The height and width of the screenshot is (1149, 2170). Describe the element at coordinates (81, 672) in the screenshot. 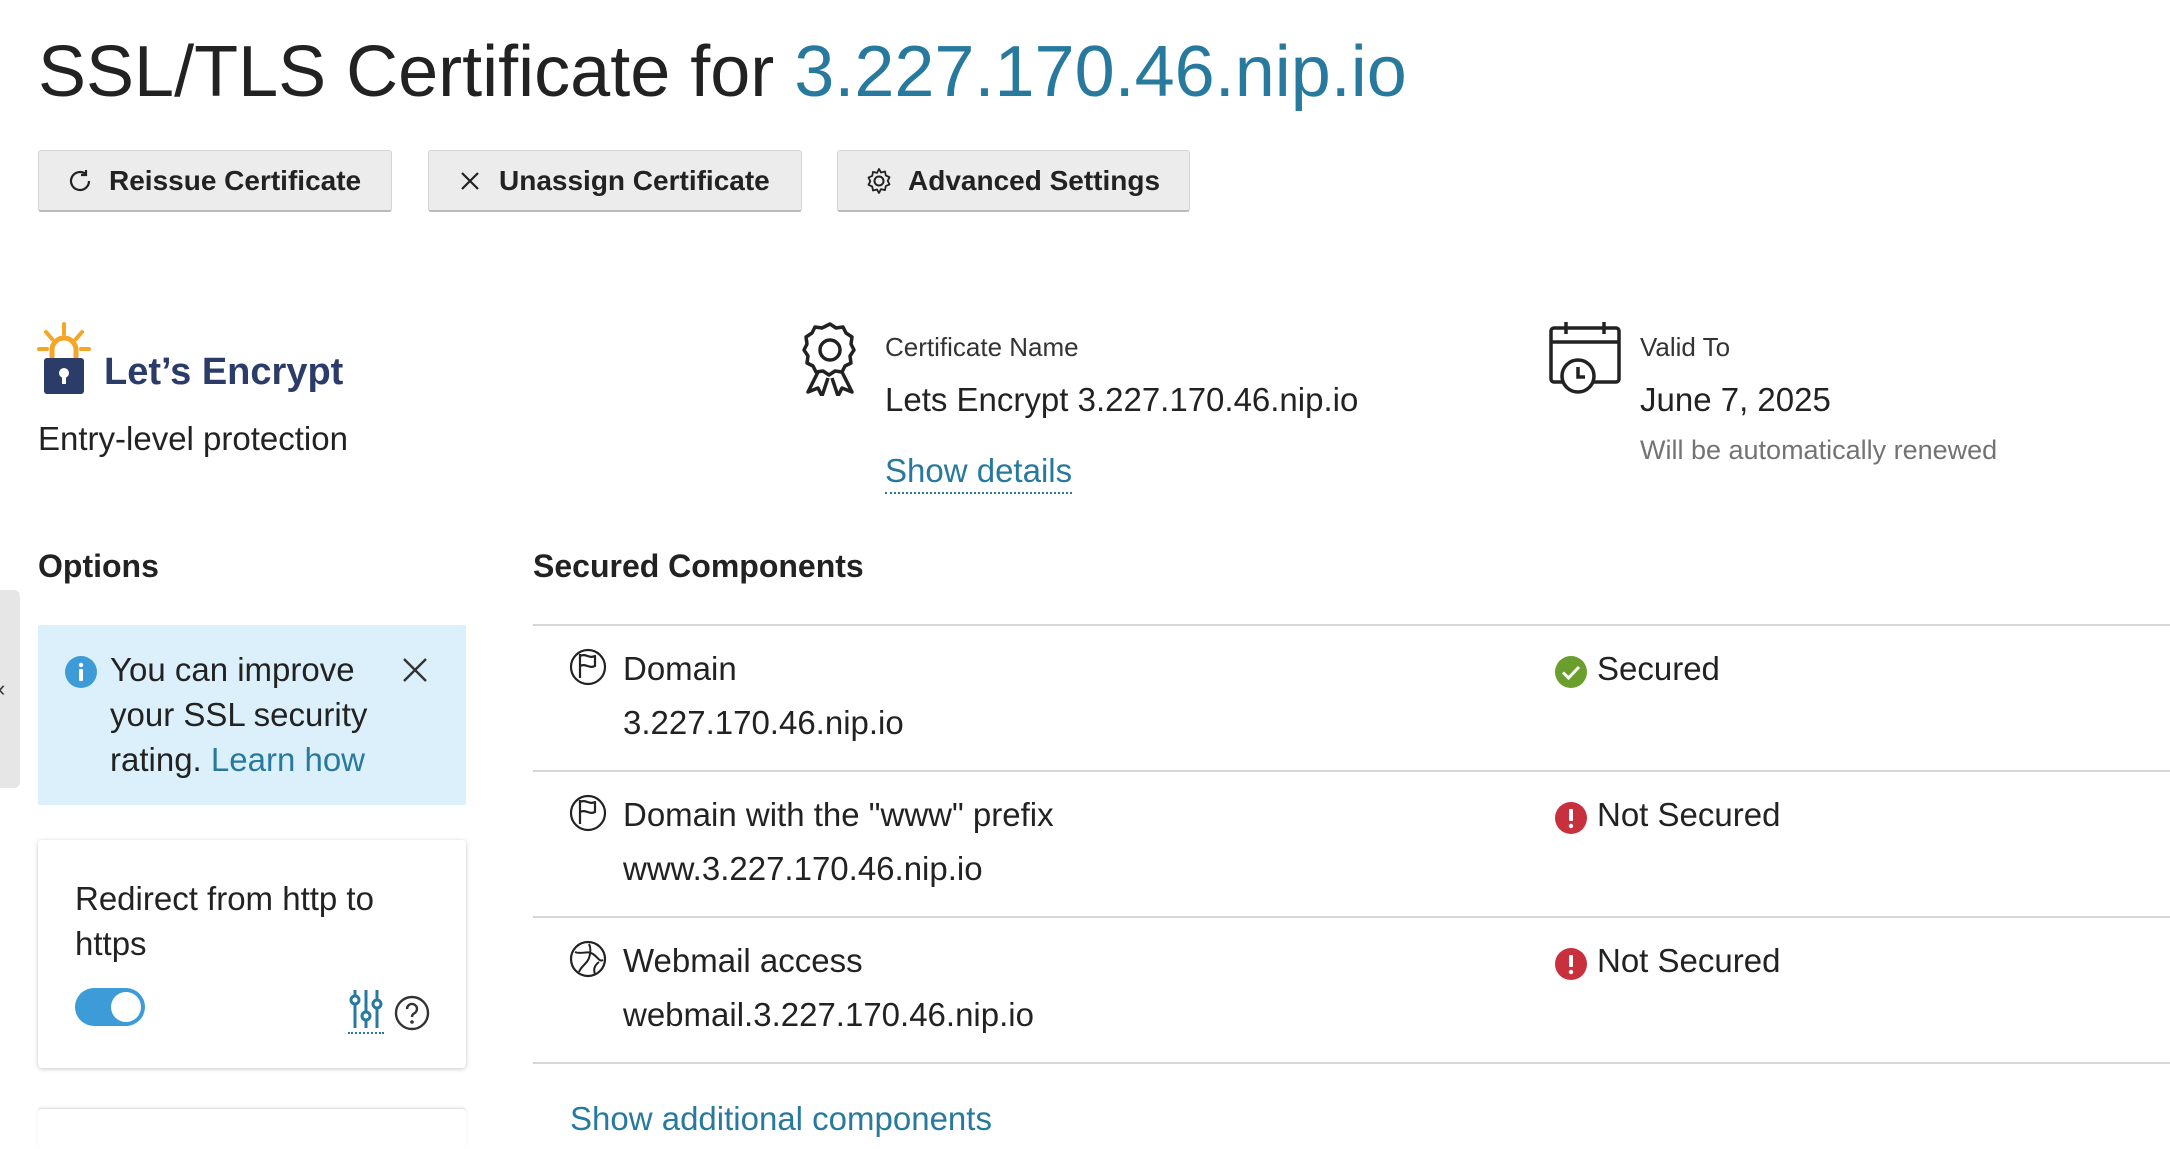

I see `info-icon` at that location.